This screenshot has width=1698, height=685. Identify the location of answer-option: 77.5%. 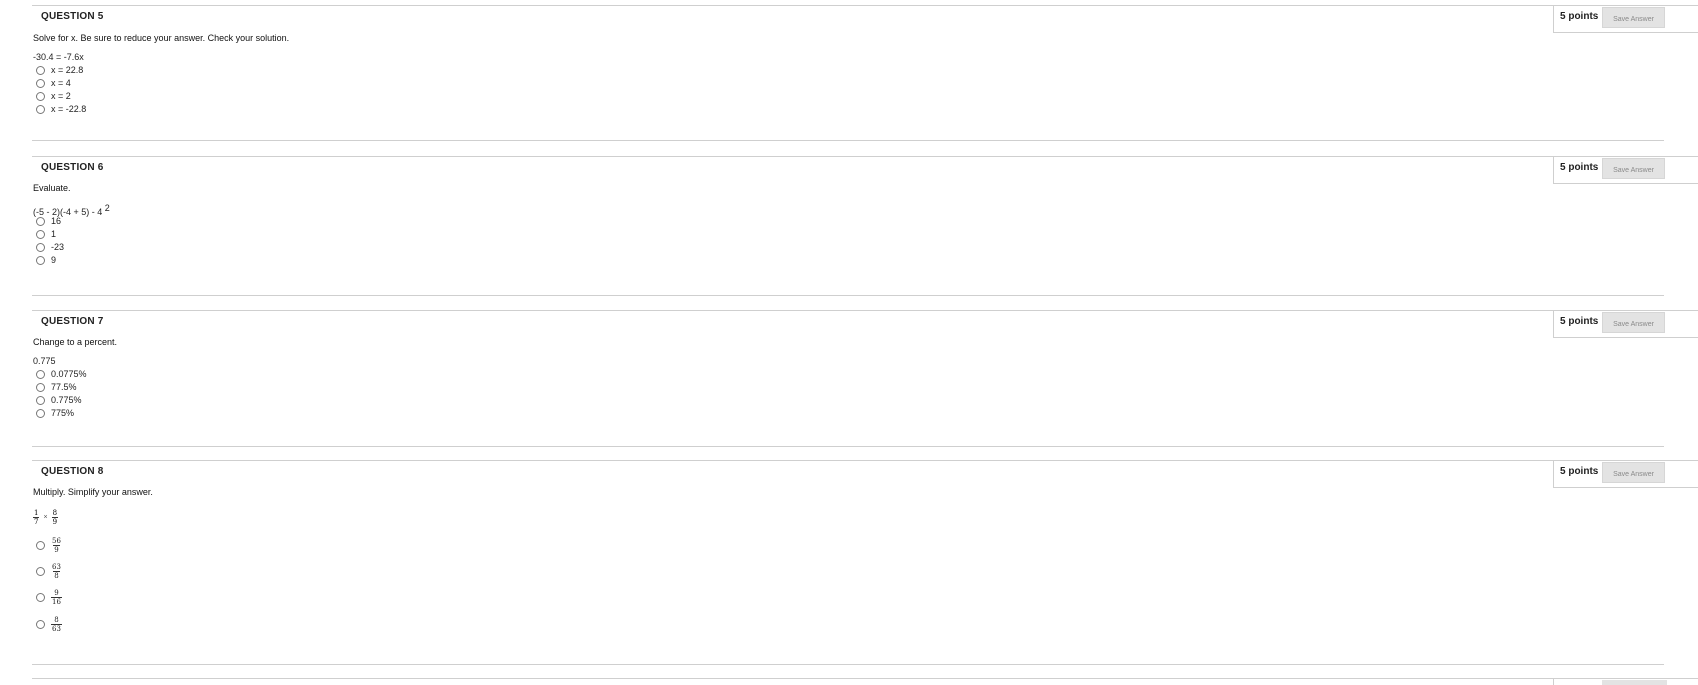
(56, 387).